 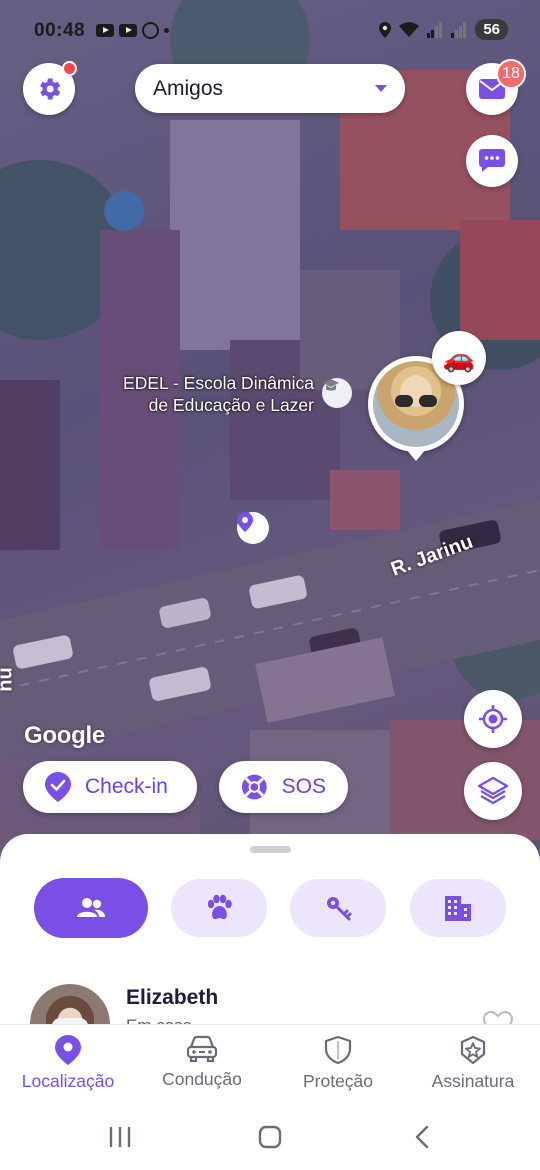 What do you see at coordinates (150, 30) in the screenshot?
I see `whatsapp-icon` at bounding box center [150, 30].